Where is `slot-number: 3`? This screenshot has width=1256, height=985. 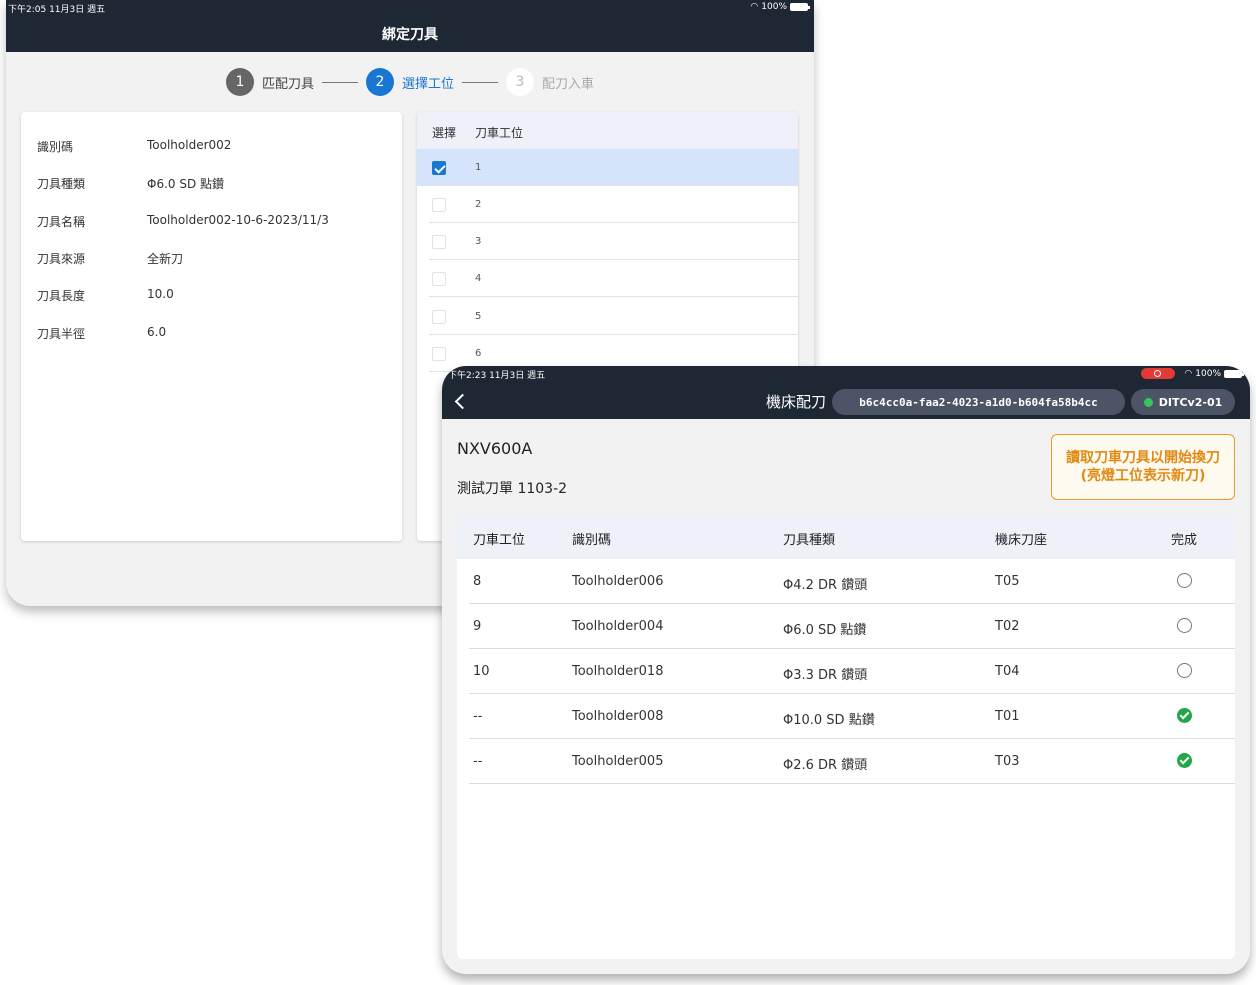 slot-number: 3 is located at coordinates (478, 241).